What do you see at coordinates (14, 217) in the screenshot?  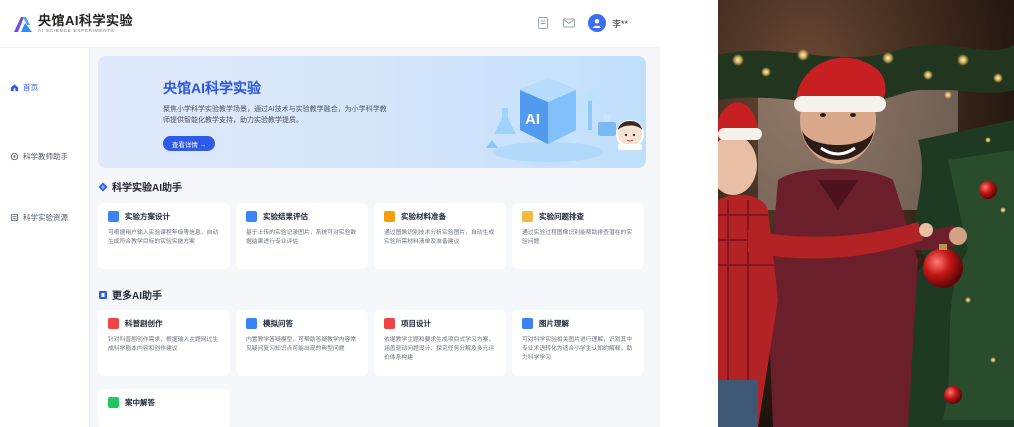 I see `resource-icon` at bounding box center [14, 217].